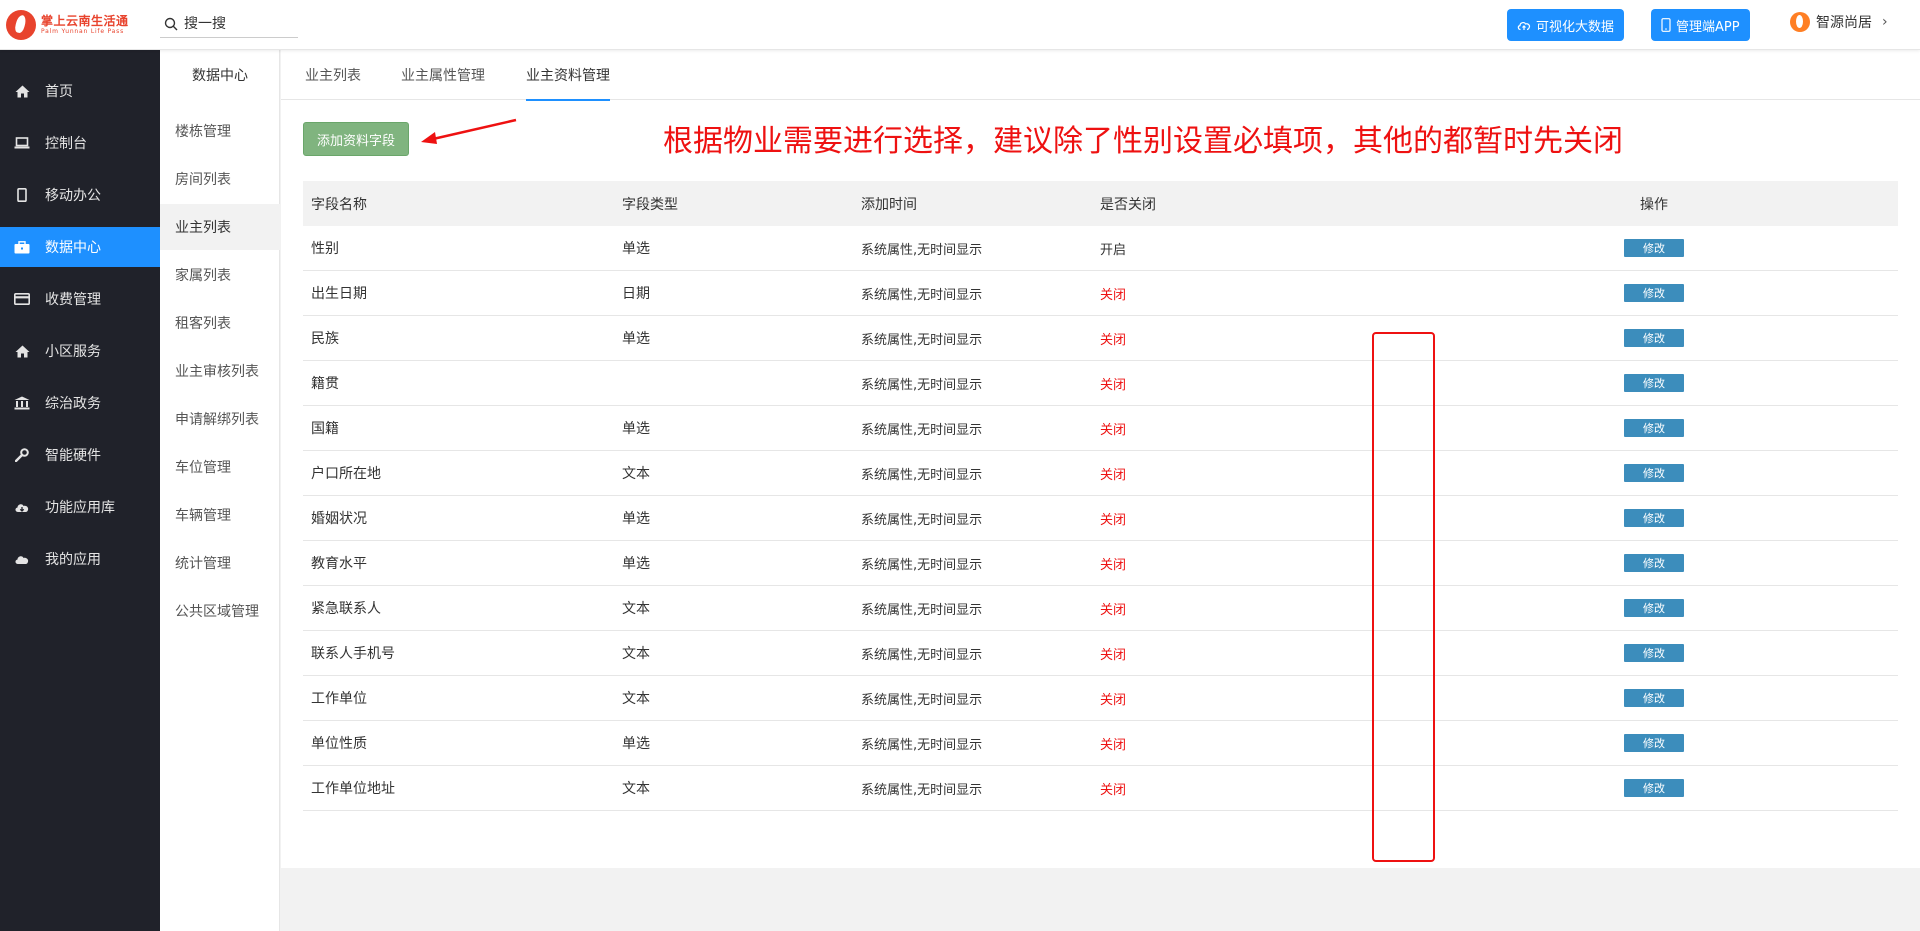 This screenshot has height=931, width=1920. What do you see at coordinates (220, 563) in the screenshot?
I see `subnav-item: 统计管理` at bounding box center [220, 563].